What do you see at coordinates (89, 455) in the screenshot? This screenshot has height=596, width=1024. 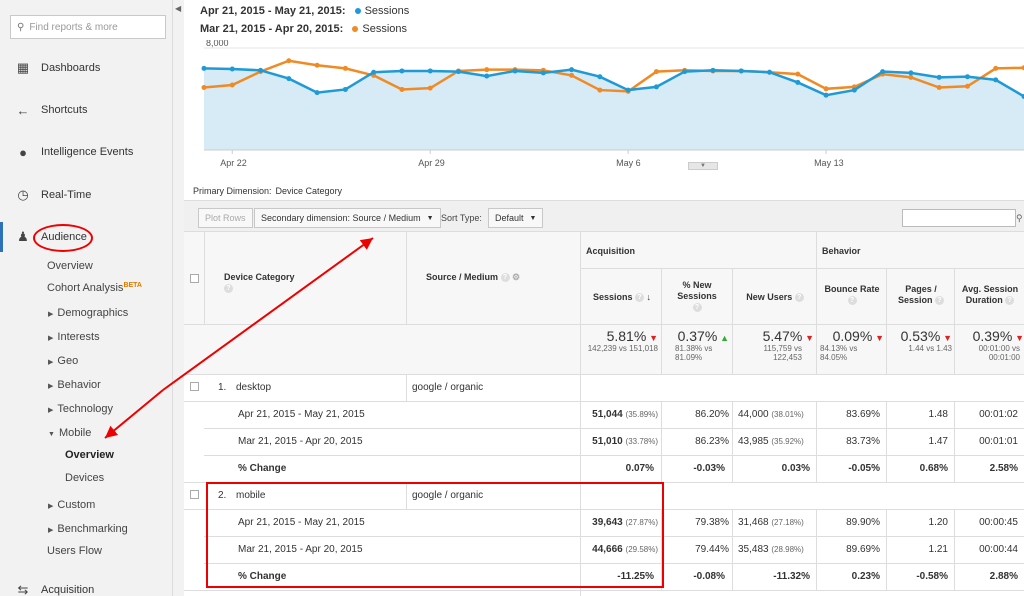 I see `sidebar-sub-mobile-overview: Overview` at bounding box center [89, 455].